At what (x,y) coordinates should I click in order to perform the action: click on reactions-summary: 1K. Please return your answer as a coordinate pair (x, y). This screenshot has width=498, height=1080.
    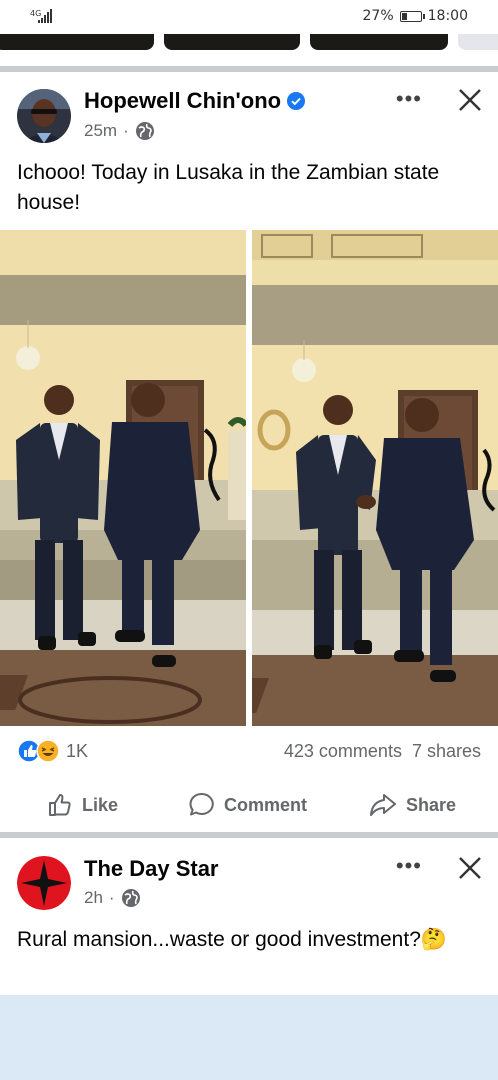
    Looking at the image, I should click on (52, 751).